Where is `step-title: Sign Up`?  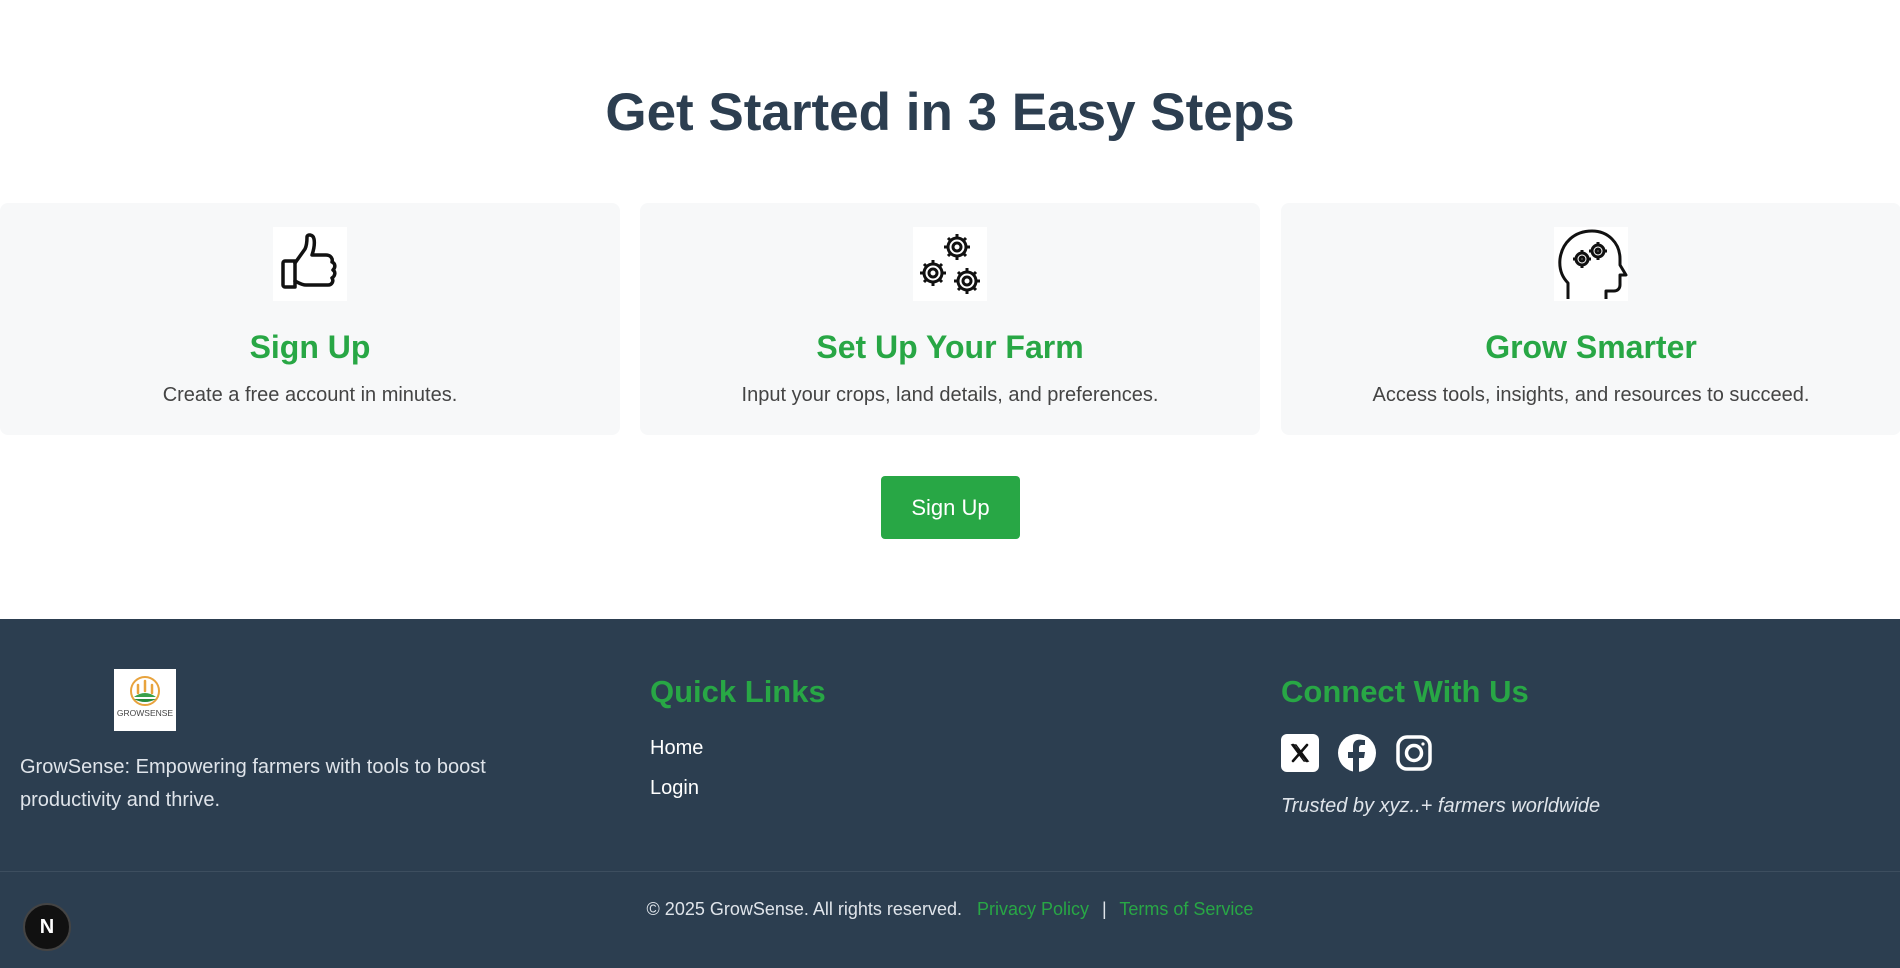 step-title: Sign Up is located at coordinates (310, 347).